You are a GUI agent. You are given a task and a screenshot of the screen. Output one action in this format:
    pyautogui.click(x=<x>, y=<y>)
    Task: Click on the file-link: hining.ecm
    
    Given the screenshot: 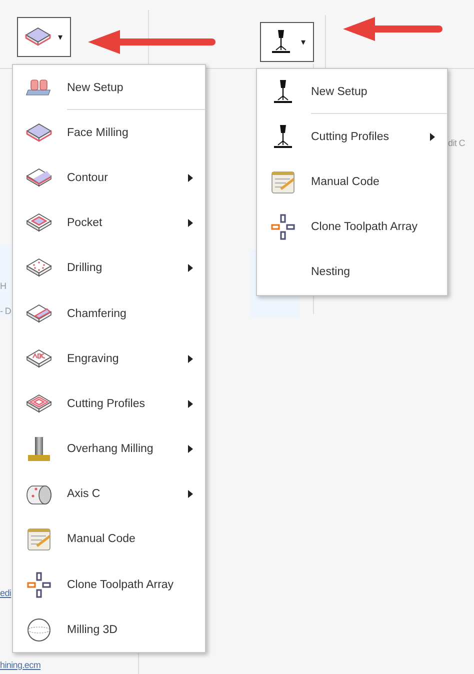 What is the action you would take?
    pyautogui.click(x=20, y=665)
    